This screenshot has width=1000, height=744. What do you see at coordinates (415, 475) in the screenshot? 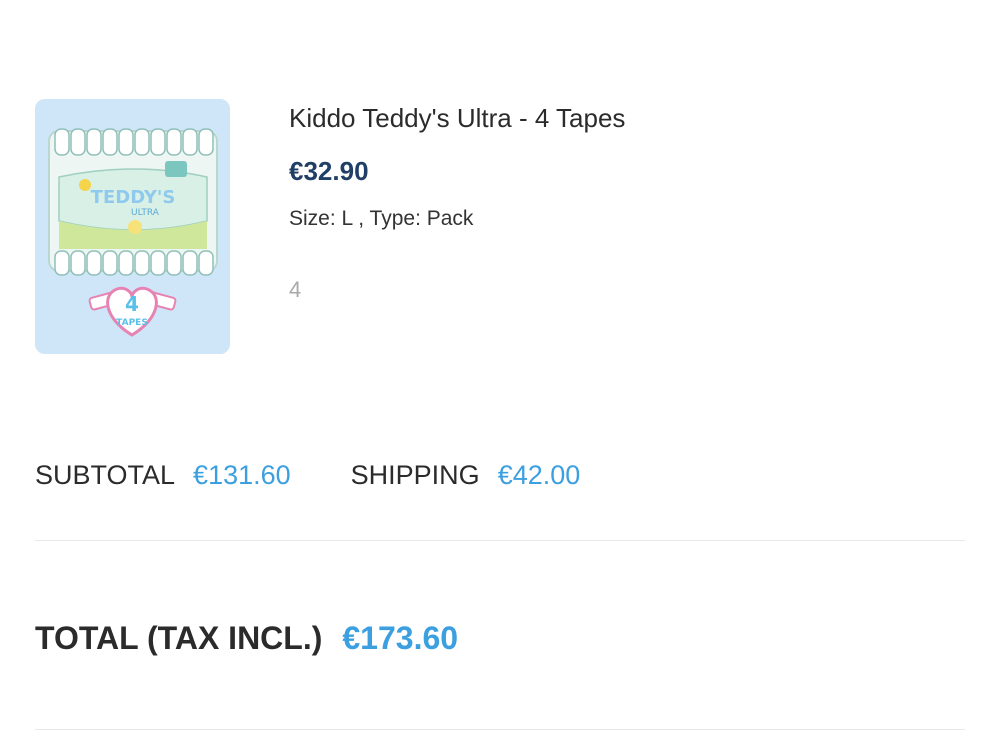
I see `shipping-label: SHIPPING` at bounding box center [415, 475].